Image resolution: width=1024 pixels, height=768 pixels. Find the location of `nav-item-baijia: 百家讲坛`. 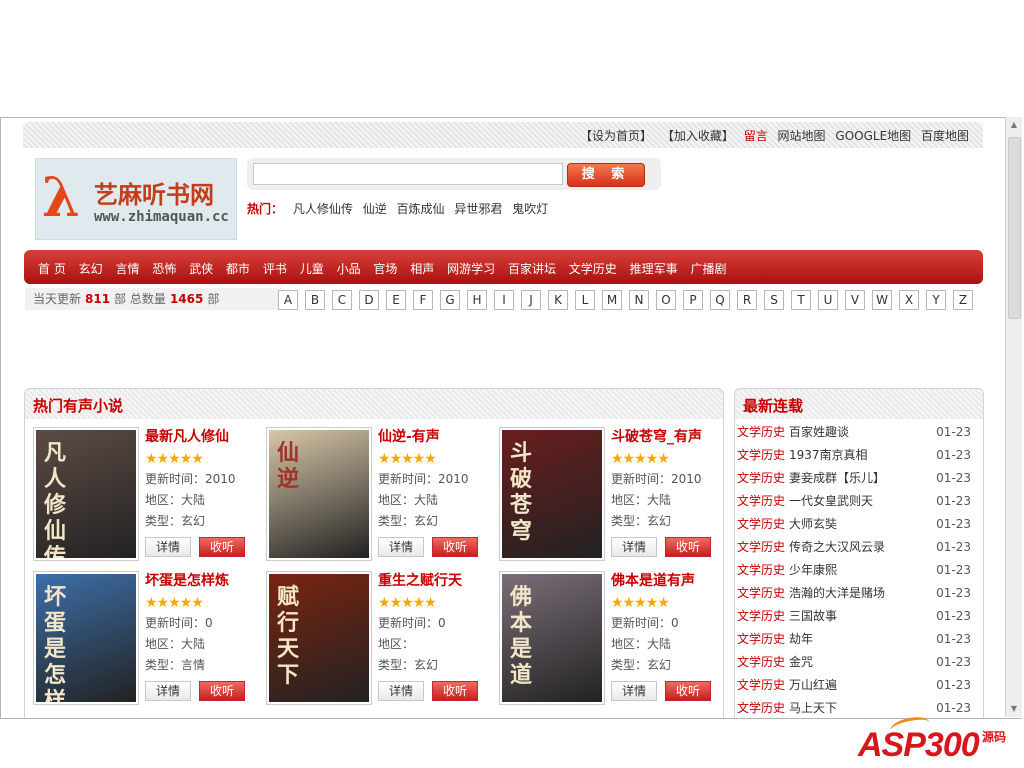

nav-item-baijia: 百家讲坛 is located at coordinates (532, 269).